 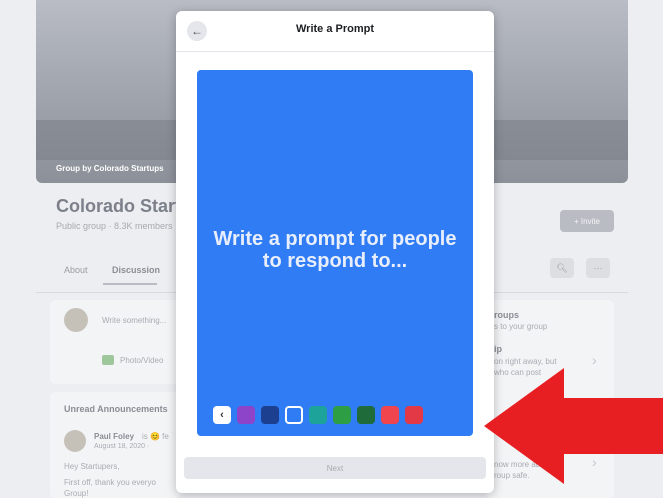 What do you see at coordinates (141, 360) in the screenshot?
I see `photo-video-button: Photo/Video` at bounding box center [141, 360].